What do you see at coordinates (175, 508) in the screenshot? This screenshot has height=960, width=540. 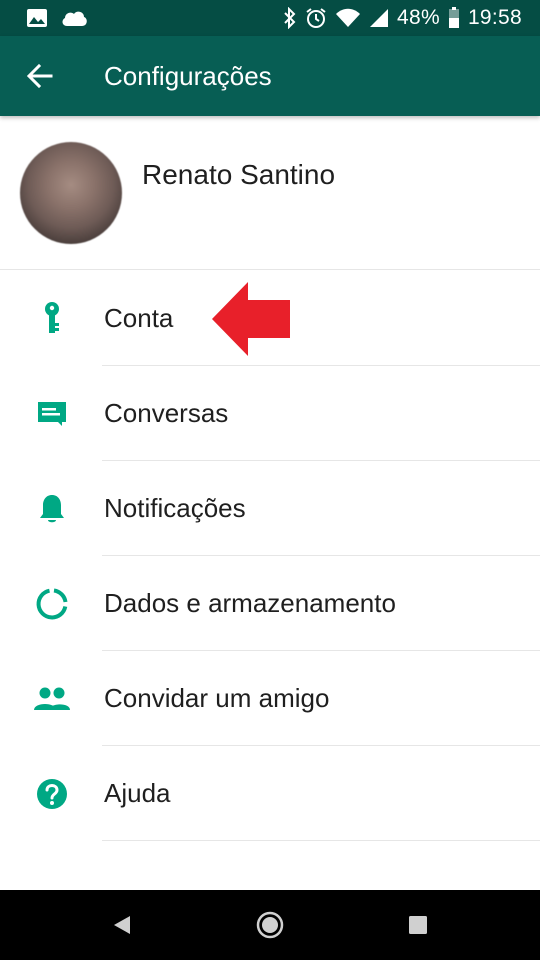 I see `settings-item-label: Notificações` at bounding box center [175, 508].